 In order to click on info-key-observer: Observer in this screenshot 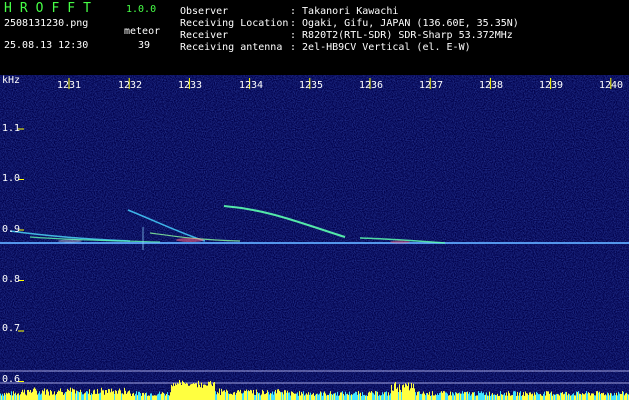, I will do `click(204, 11)`.